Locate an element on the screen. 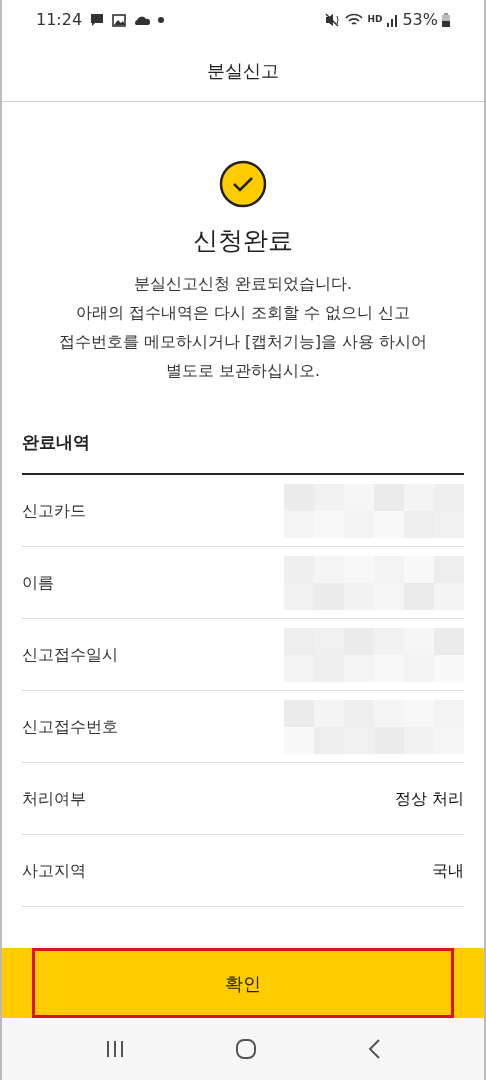 The height and width of the screenshot is (1080, 486). image-icon is located at coordinates (119, 20).